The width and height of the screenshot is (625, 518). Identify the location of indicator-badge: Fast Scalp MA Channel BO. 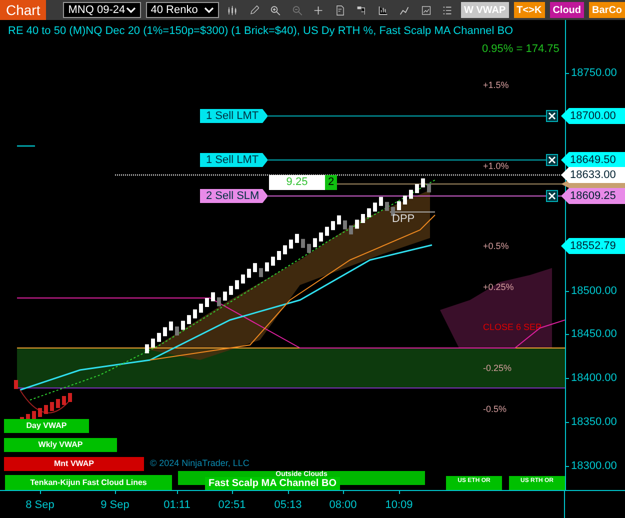
(272, 483).